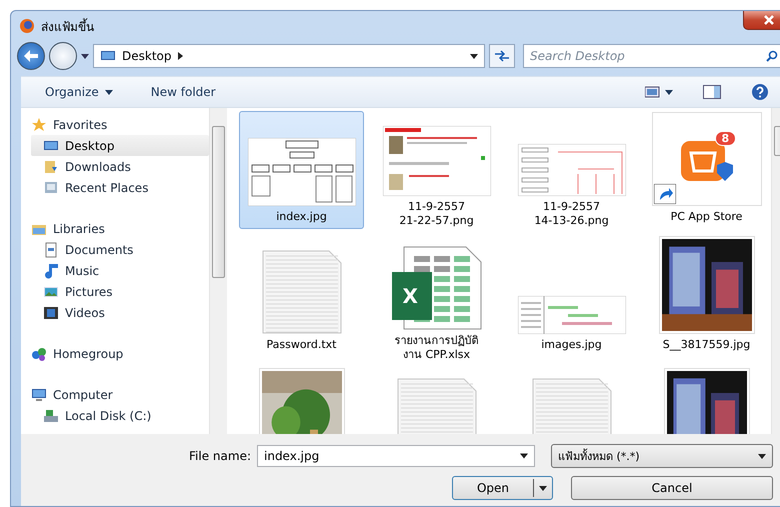 The image size is (780, 507). I want to click on notification-badge: 8, so click(725, 138).